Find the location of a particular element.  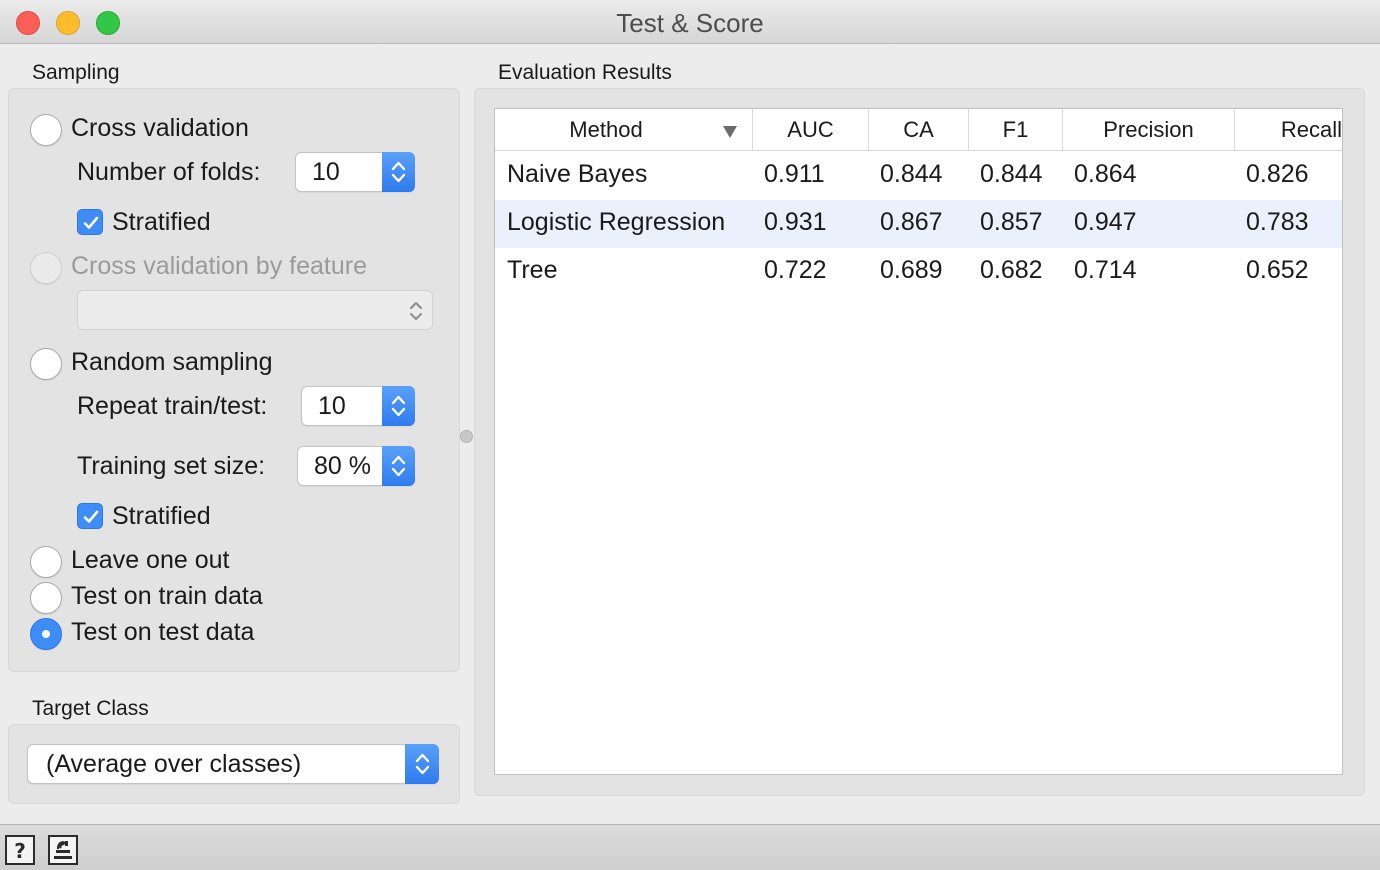

random-sampling-label: Random sampling is located at coordinates (172, 362).